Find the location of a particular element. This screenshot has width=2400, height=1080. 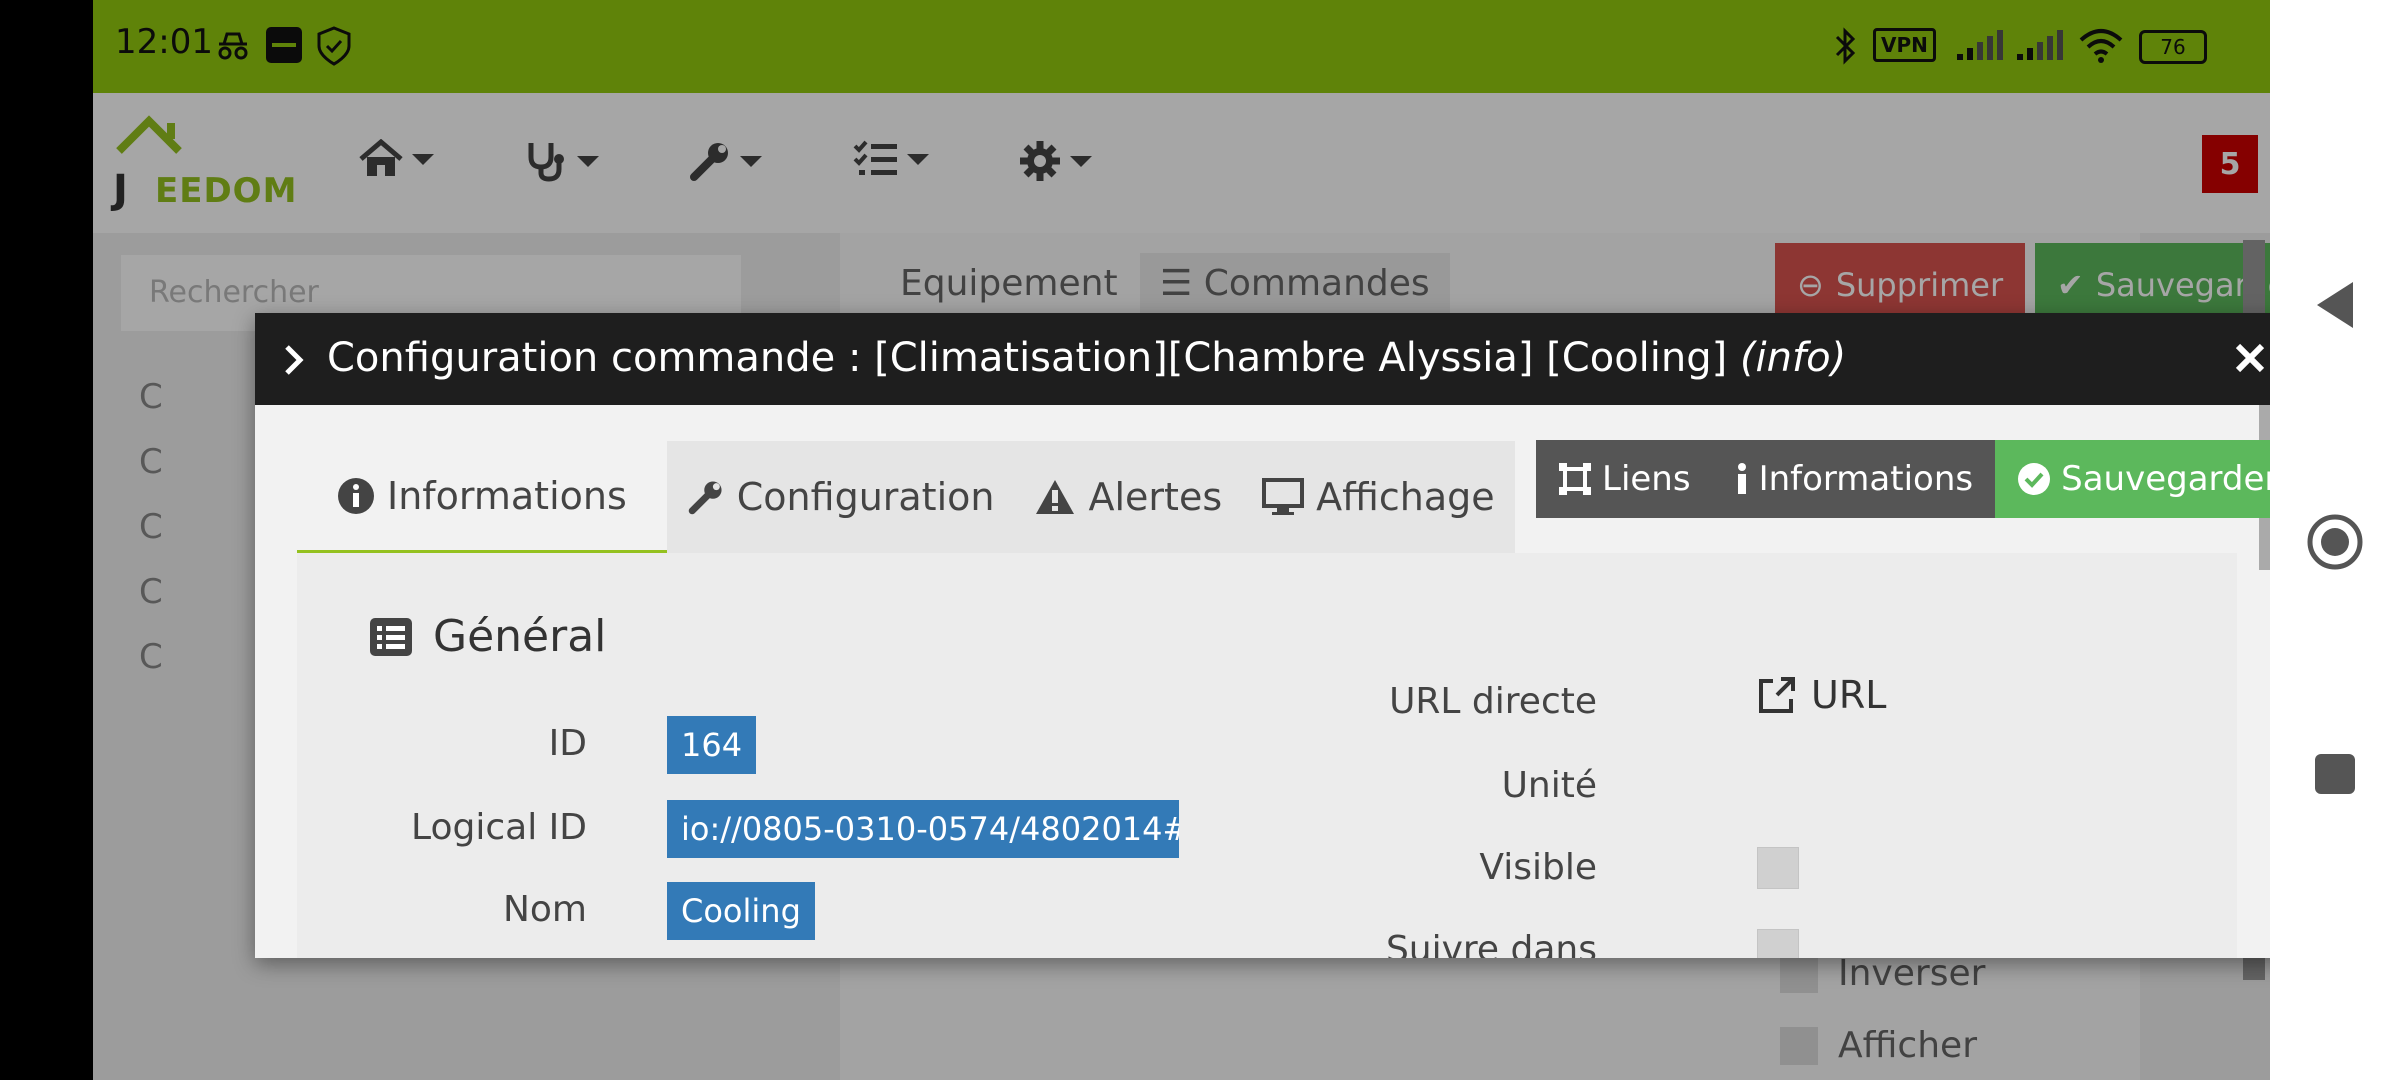

home-button is located at coordinates (2335, 542).